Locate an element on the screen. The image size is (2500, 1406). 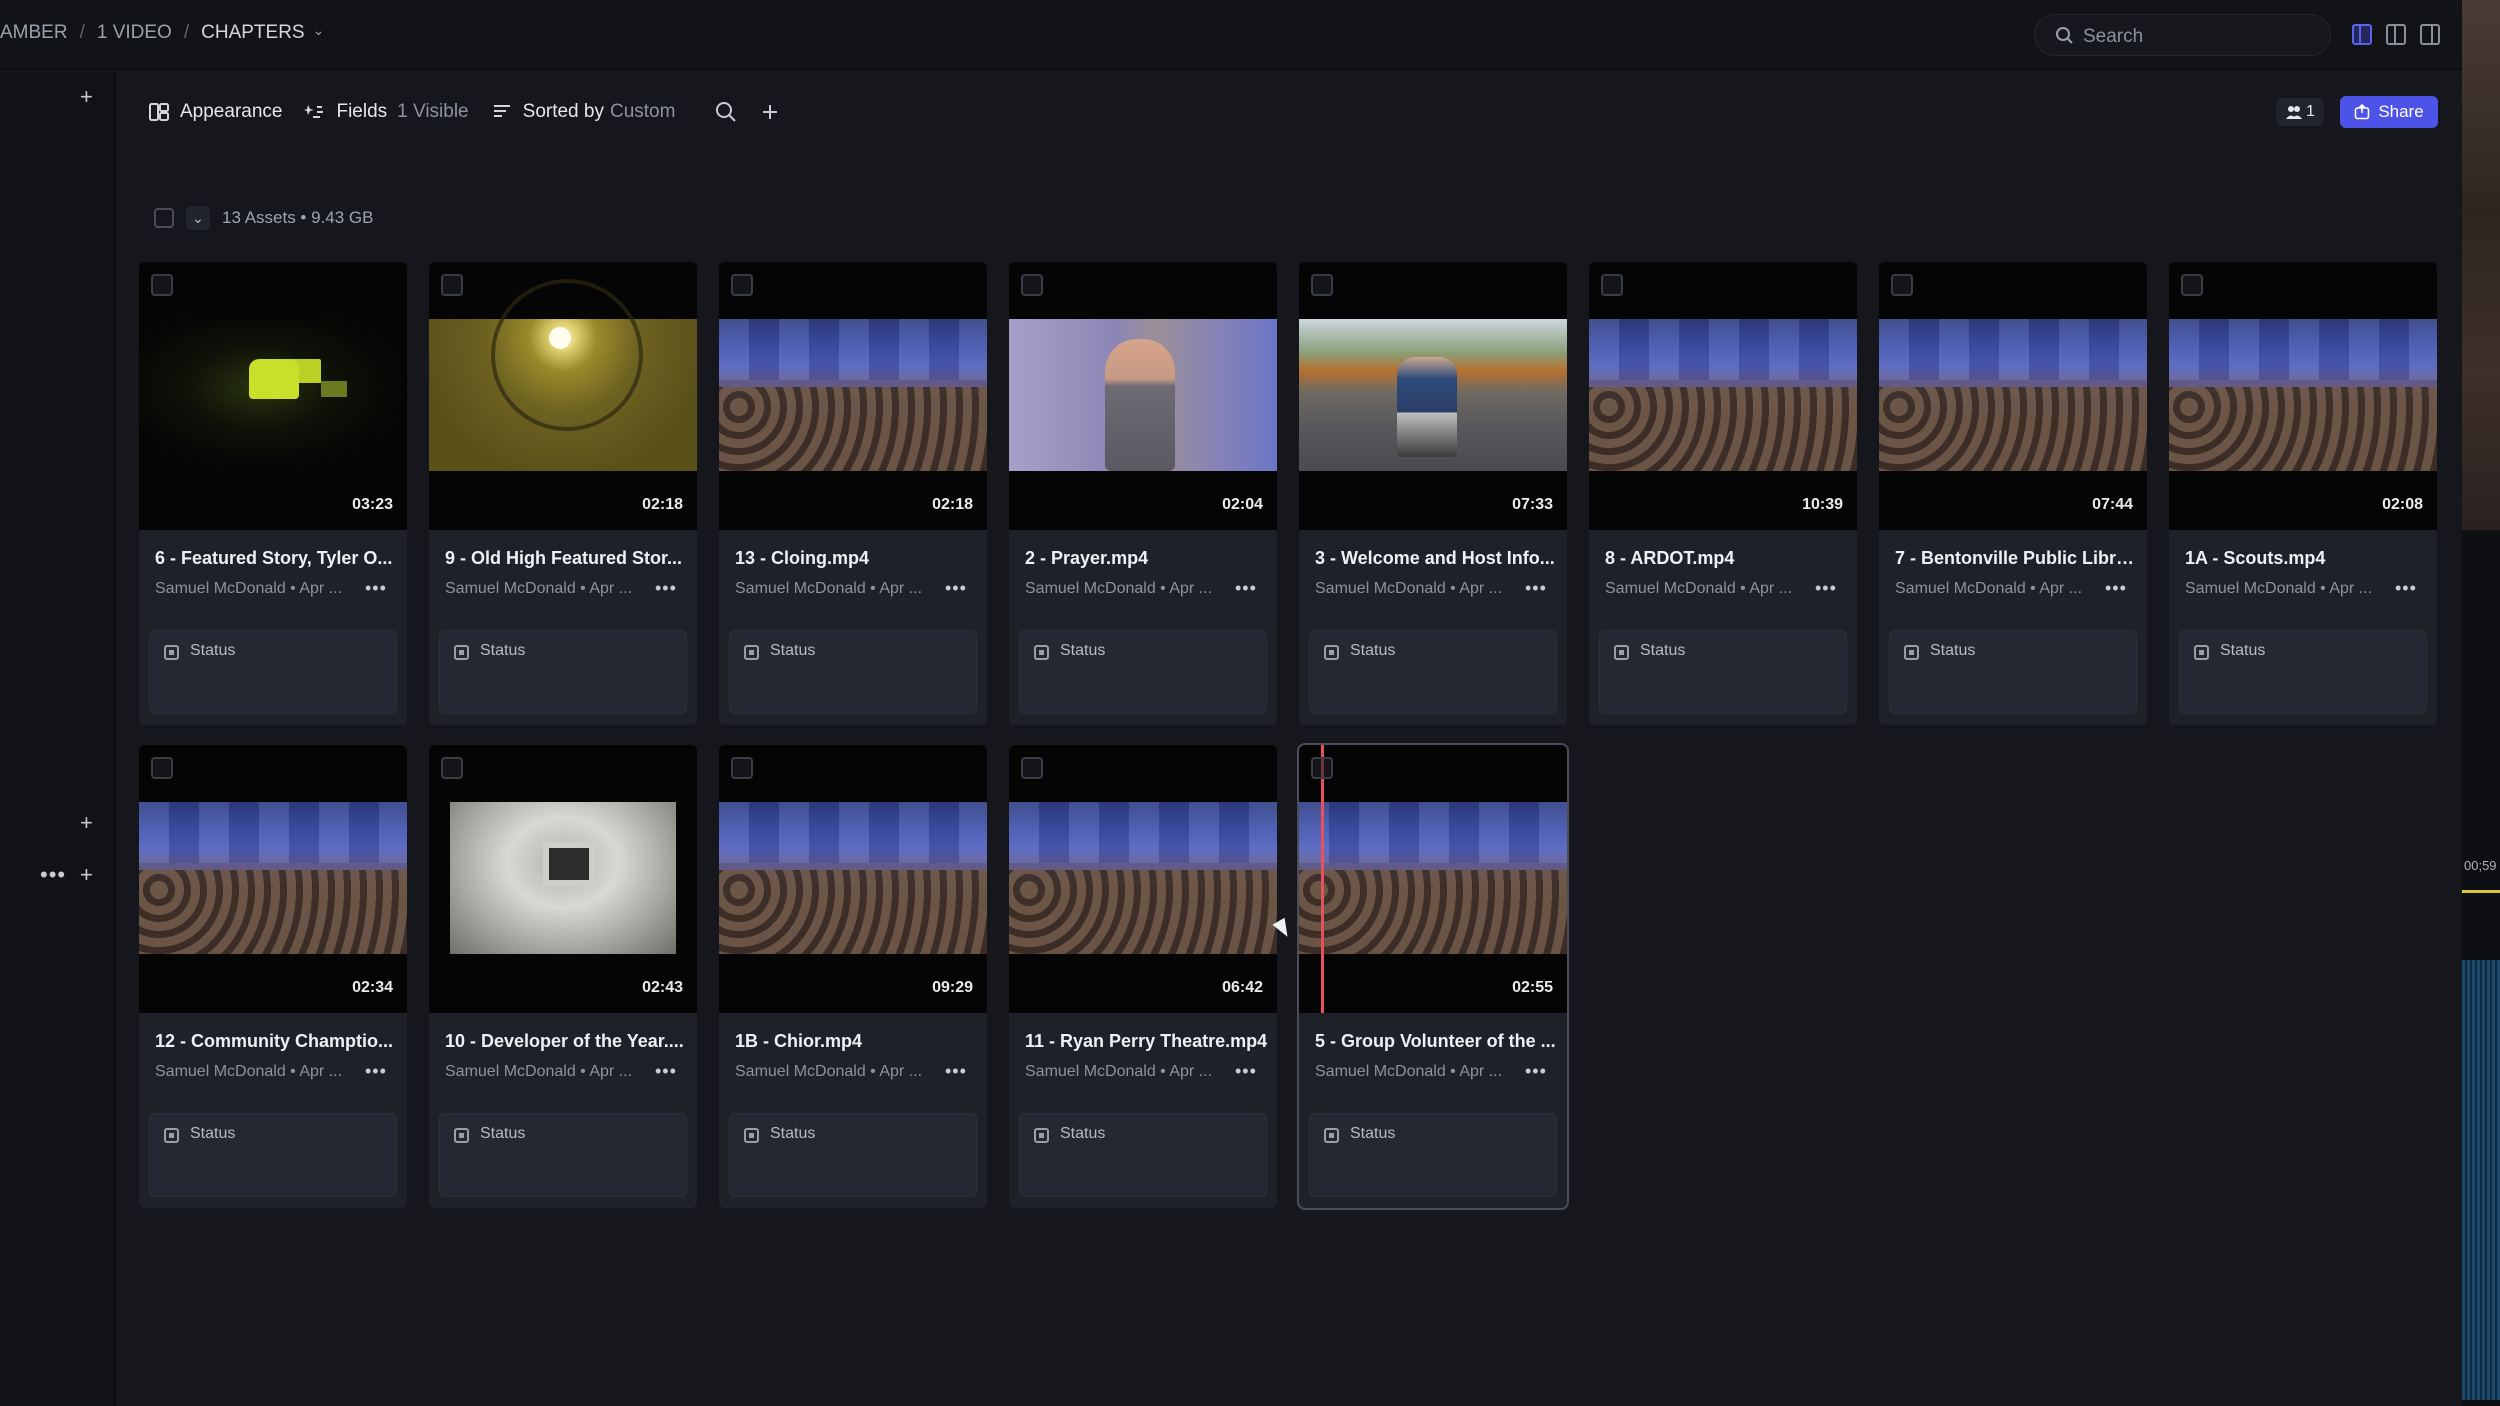
asset-thumbnail: 02:04 is located at coordinates (1143, 396).